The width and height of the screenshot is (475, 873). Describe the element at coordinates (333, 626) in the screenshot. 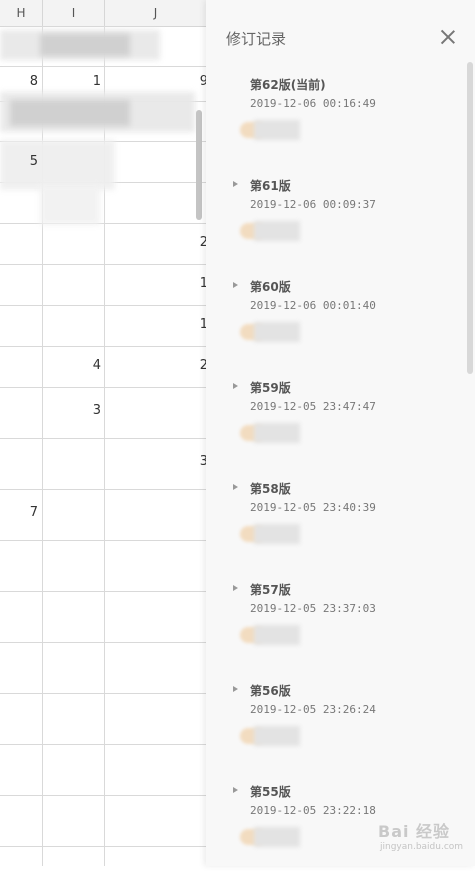

I see `version-item-57: 第57版 2019-12-05 23:37:03` at that location.